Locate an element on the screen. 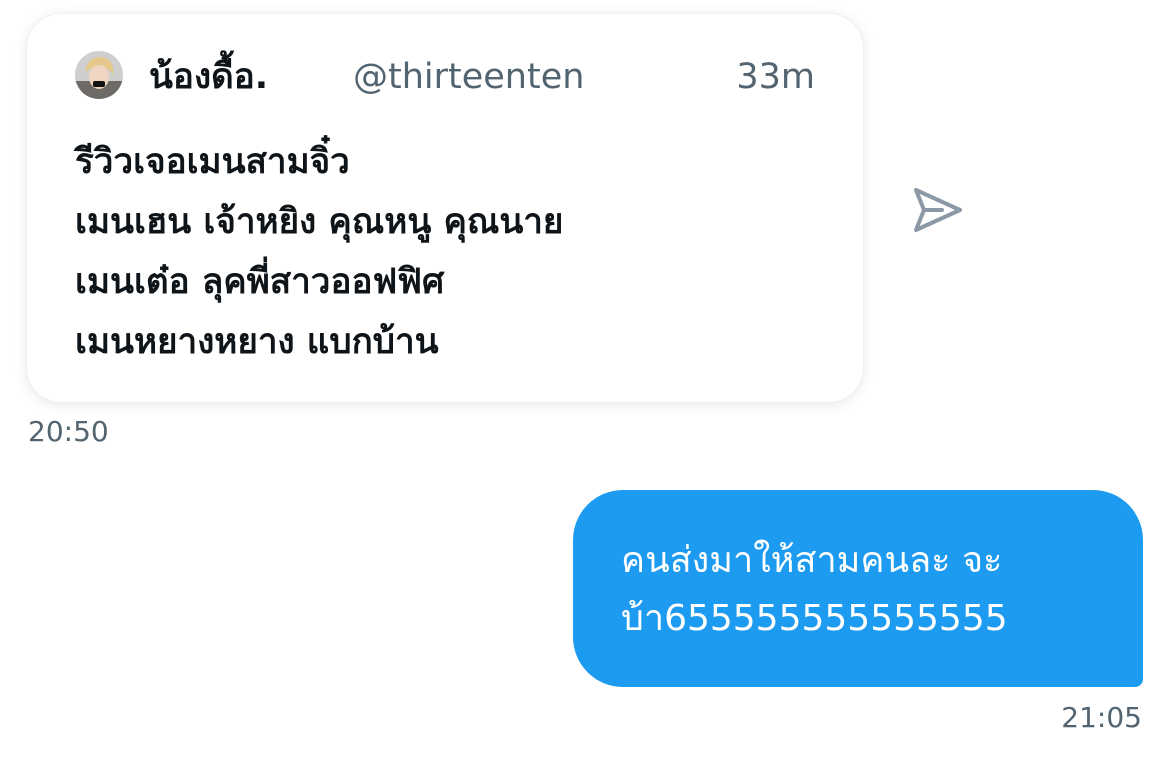  avatar is located at coordinates (99, 75).